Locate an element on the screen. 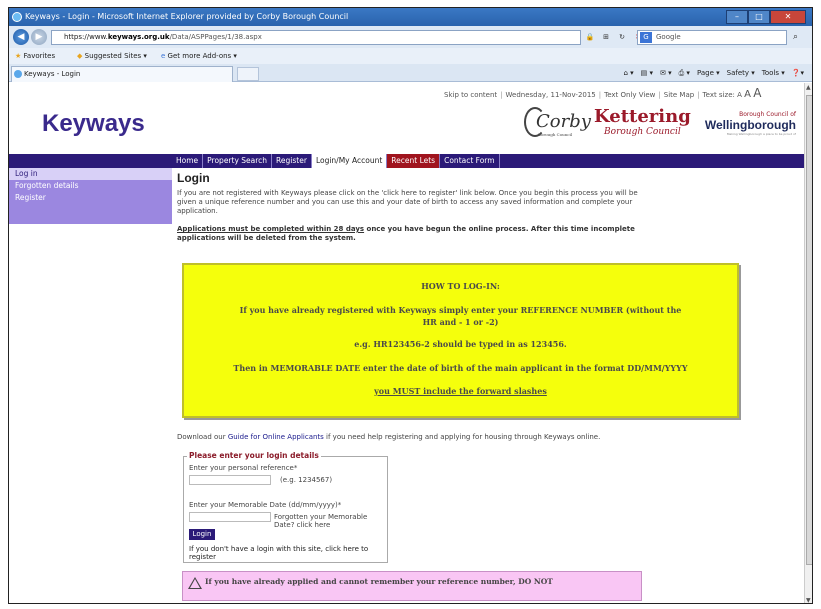  safety-menu: Safety ▾ is located at coordinates (741, 73).